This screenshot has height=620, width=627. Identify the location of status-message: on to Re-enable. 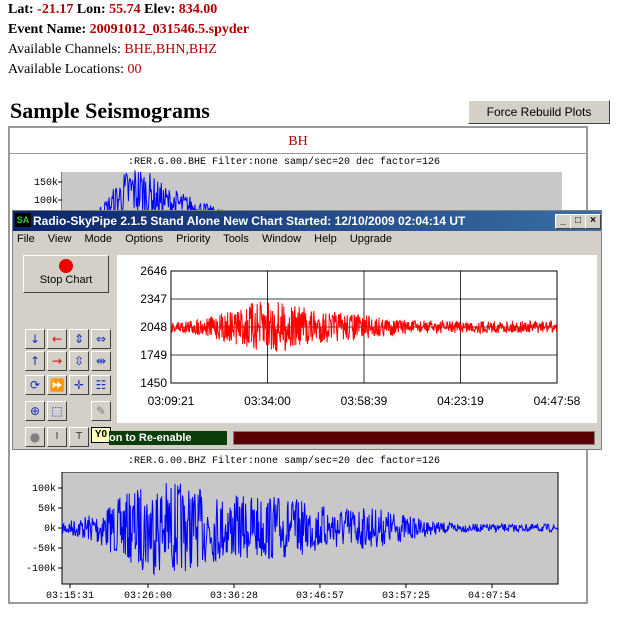
(168, 438).